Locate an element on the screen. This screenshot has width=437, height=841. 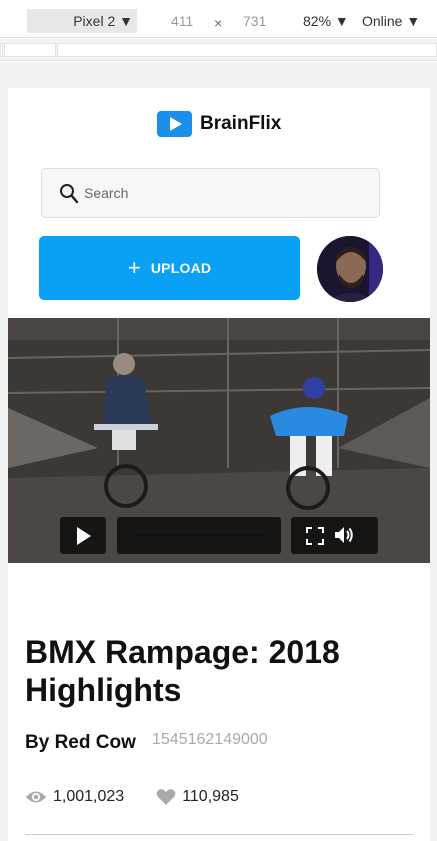
fullscreen-icon is located at coordinates (315, 536).